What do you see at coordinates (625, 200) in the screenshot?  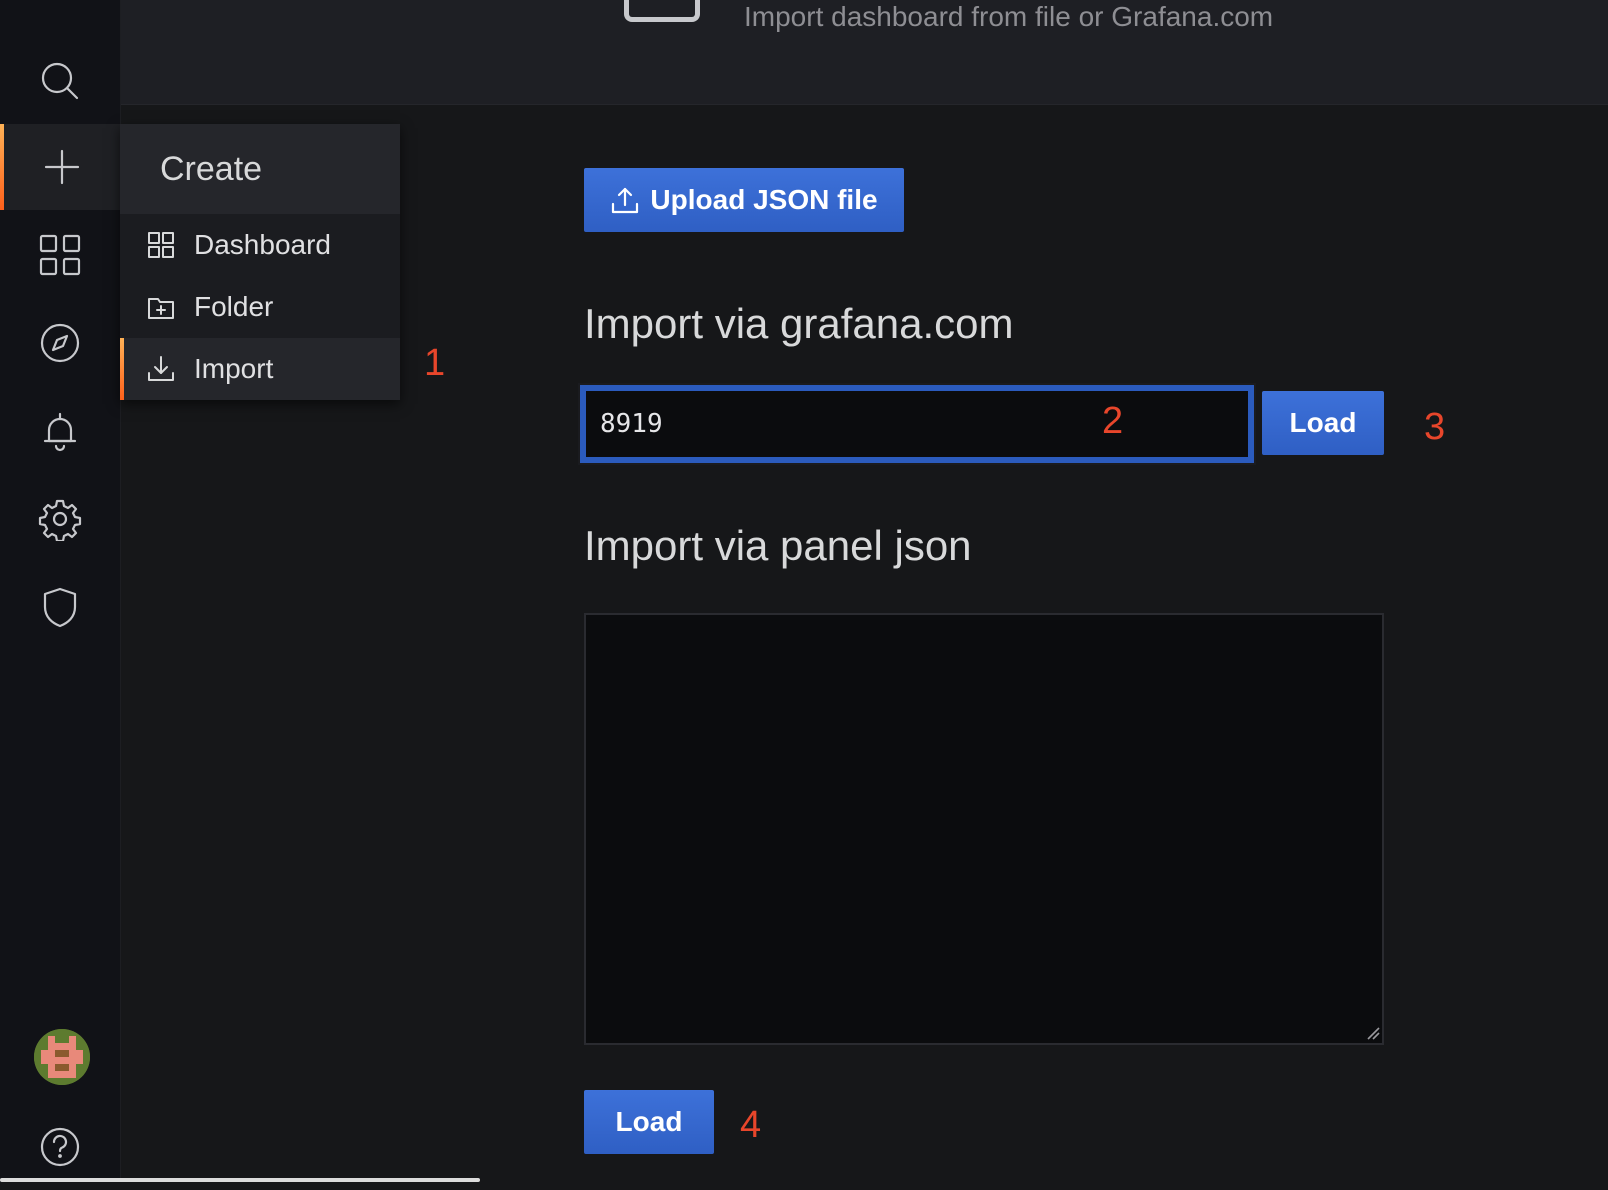 I see `upload-icon` at bounding box center [625, 200].